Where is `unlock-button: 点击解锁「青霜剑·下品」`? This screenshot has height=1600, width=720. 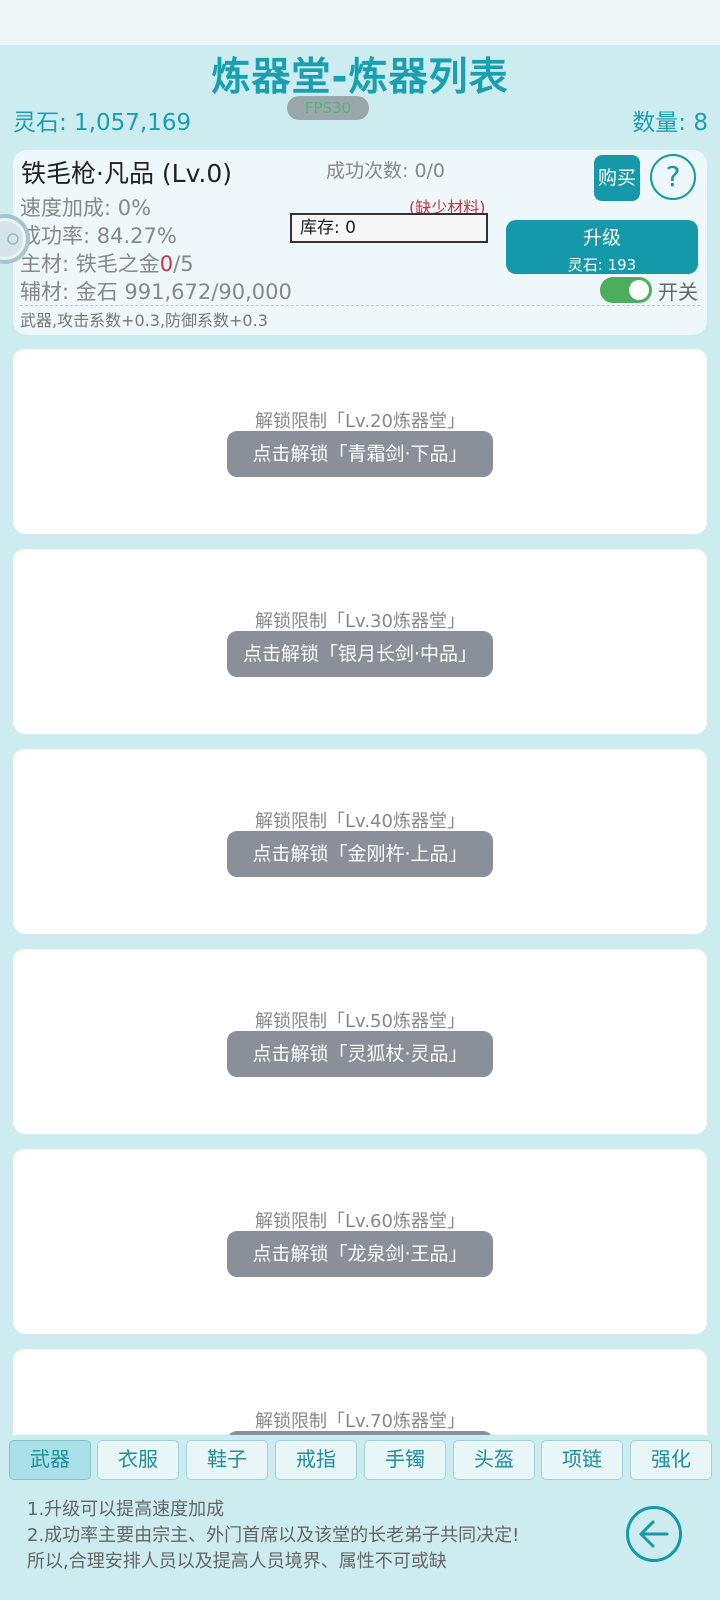
unlock-button: 点击解锁「青霜剑·下品」 is located at coordinates (360, 454).